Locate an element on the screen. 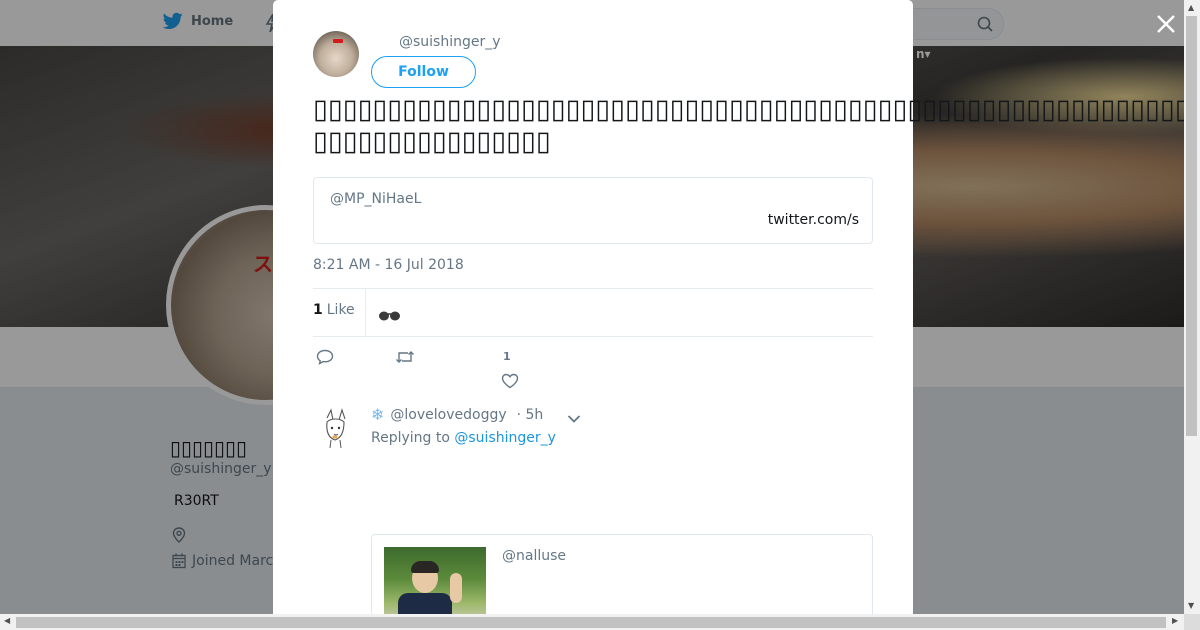 The width and height of the screenshot is (1200, 630). replying-to: Replying to @suishinger_y is located at coordinates (463, 438).